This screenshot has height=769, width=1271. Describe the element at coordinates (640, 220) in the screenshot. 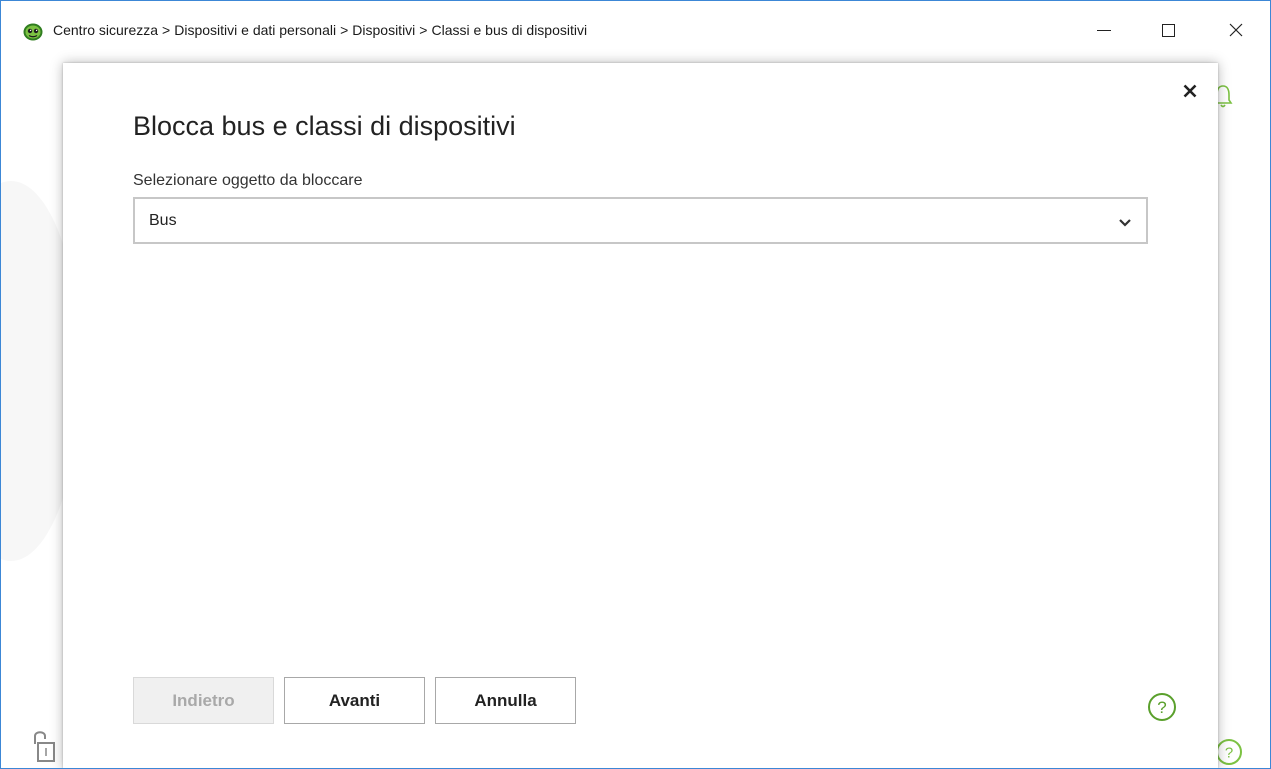

I see `object-select-dropdown: Bus` at that location.